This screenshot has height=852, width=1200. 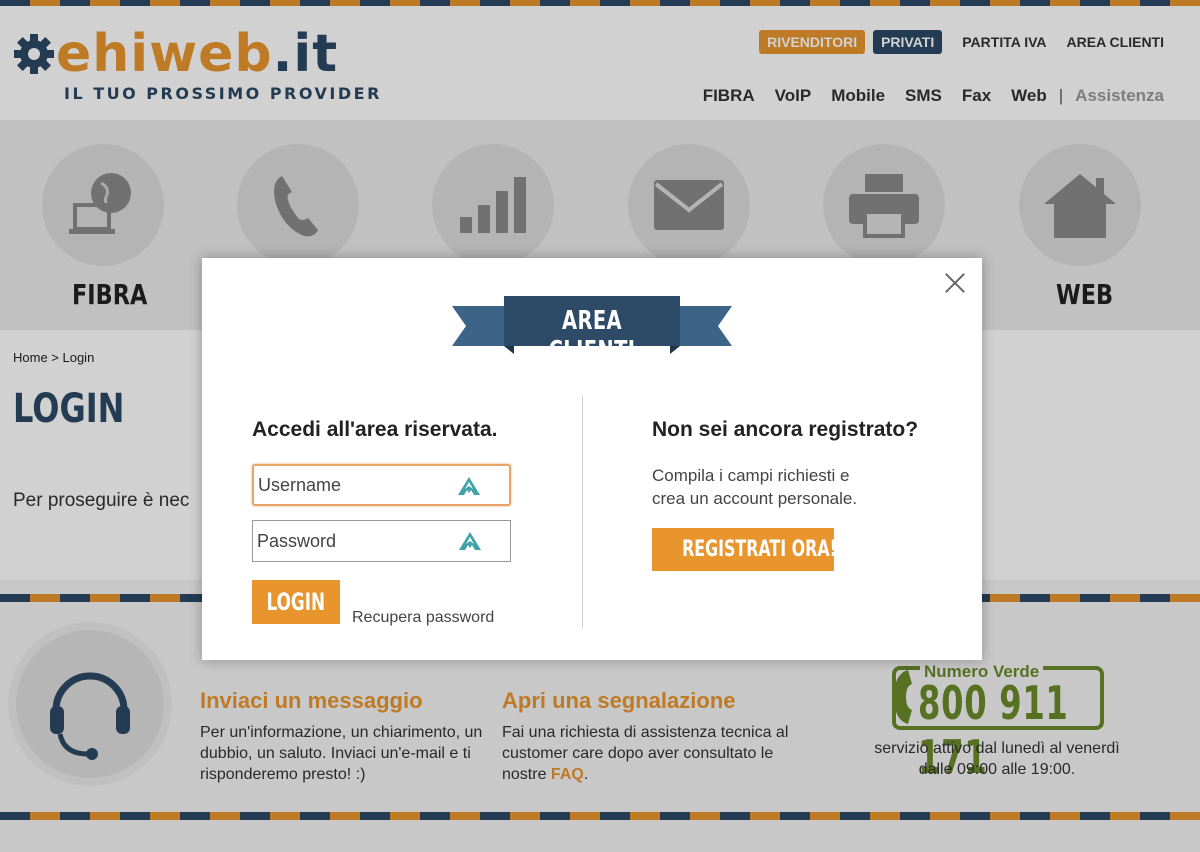 I want to click on password-input, so click(x=353, y=541).